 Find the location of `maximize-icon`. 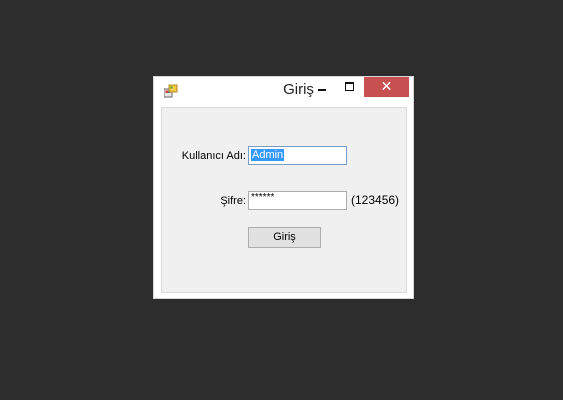

maximize-icon is located at coordinates (349, 86).